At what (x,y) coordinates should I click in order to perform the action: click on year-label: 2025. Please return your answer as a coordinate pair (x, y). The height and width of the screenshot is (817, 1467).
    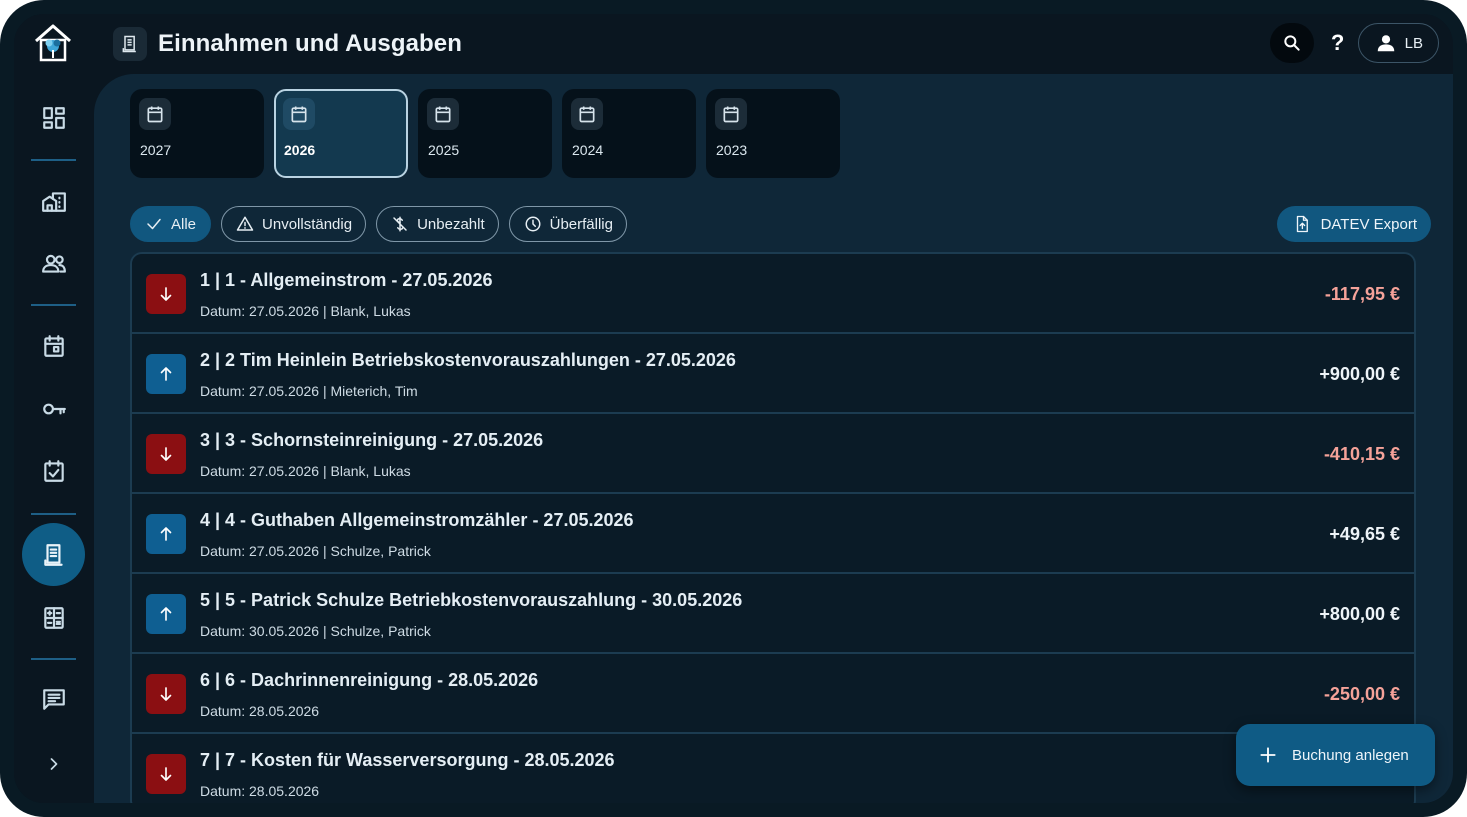
    Looking at the image, I should click on (444, 150).